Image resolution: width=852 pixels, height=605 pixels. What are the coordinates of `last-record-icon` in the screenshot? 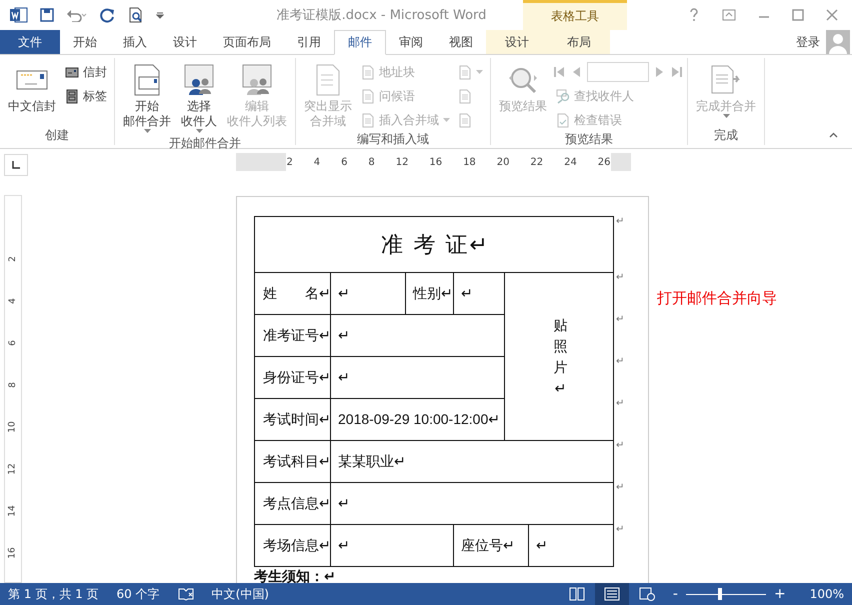 It's located at (677, 72).